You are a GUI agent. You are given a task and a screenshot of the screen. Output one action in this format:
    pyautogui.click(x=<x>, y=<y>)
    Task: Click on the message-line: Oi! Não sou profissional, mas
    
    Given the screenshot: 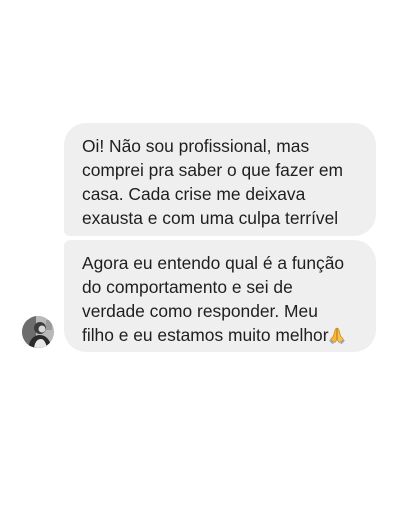 What is the action you would take?
    pyautogui.click(x=196, y=146)
    